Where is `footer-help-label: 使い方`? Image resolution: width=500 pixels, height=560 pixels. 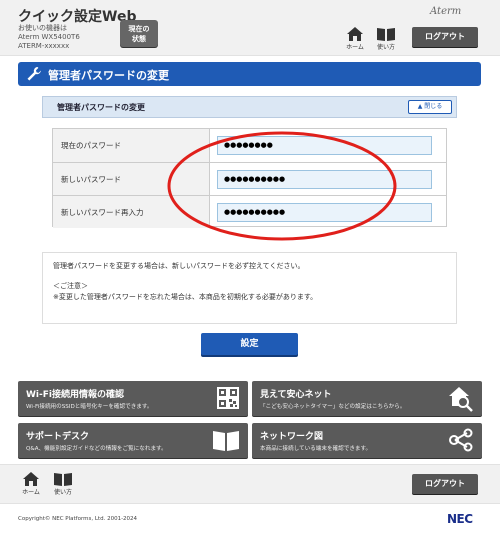
footer-help-label: 使い方 is located at coordinates (62, 492).